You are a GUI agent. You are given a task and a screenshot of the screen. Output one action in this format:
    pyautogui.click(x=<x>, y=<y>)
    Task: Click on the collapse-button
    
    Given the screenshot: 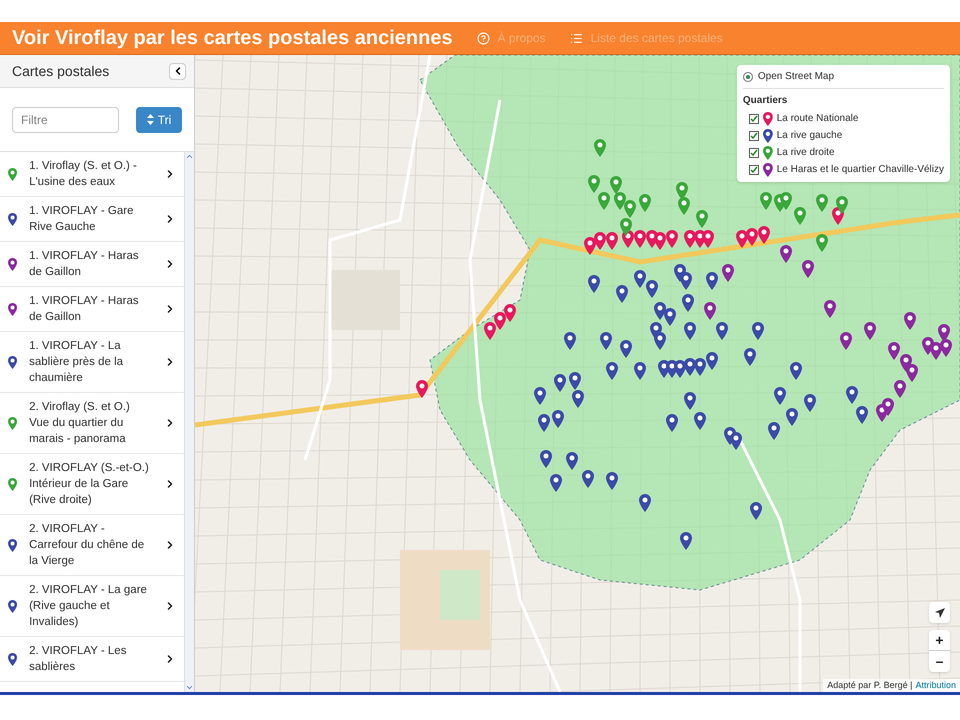 What is the action you would take?
    pyautogui.click(x=177, y=71)
    